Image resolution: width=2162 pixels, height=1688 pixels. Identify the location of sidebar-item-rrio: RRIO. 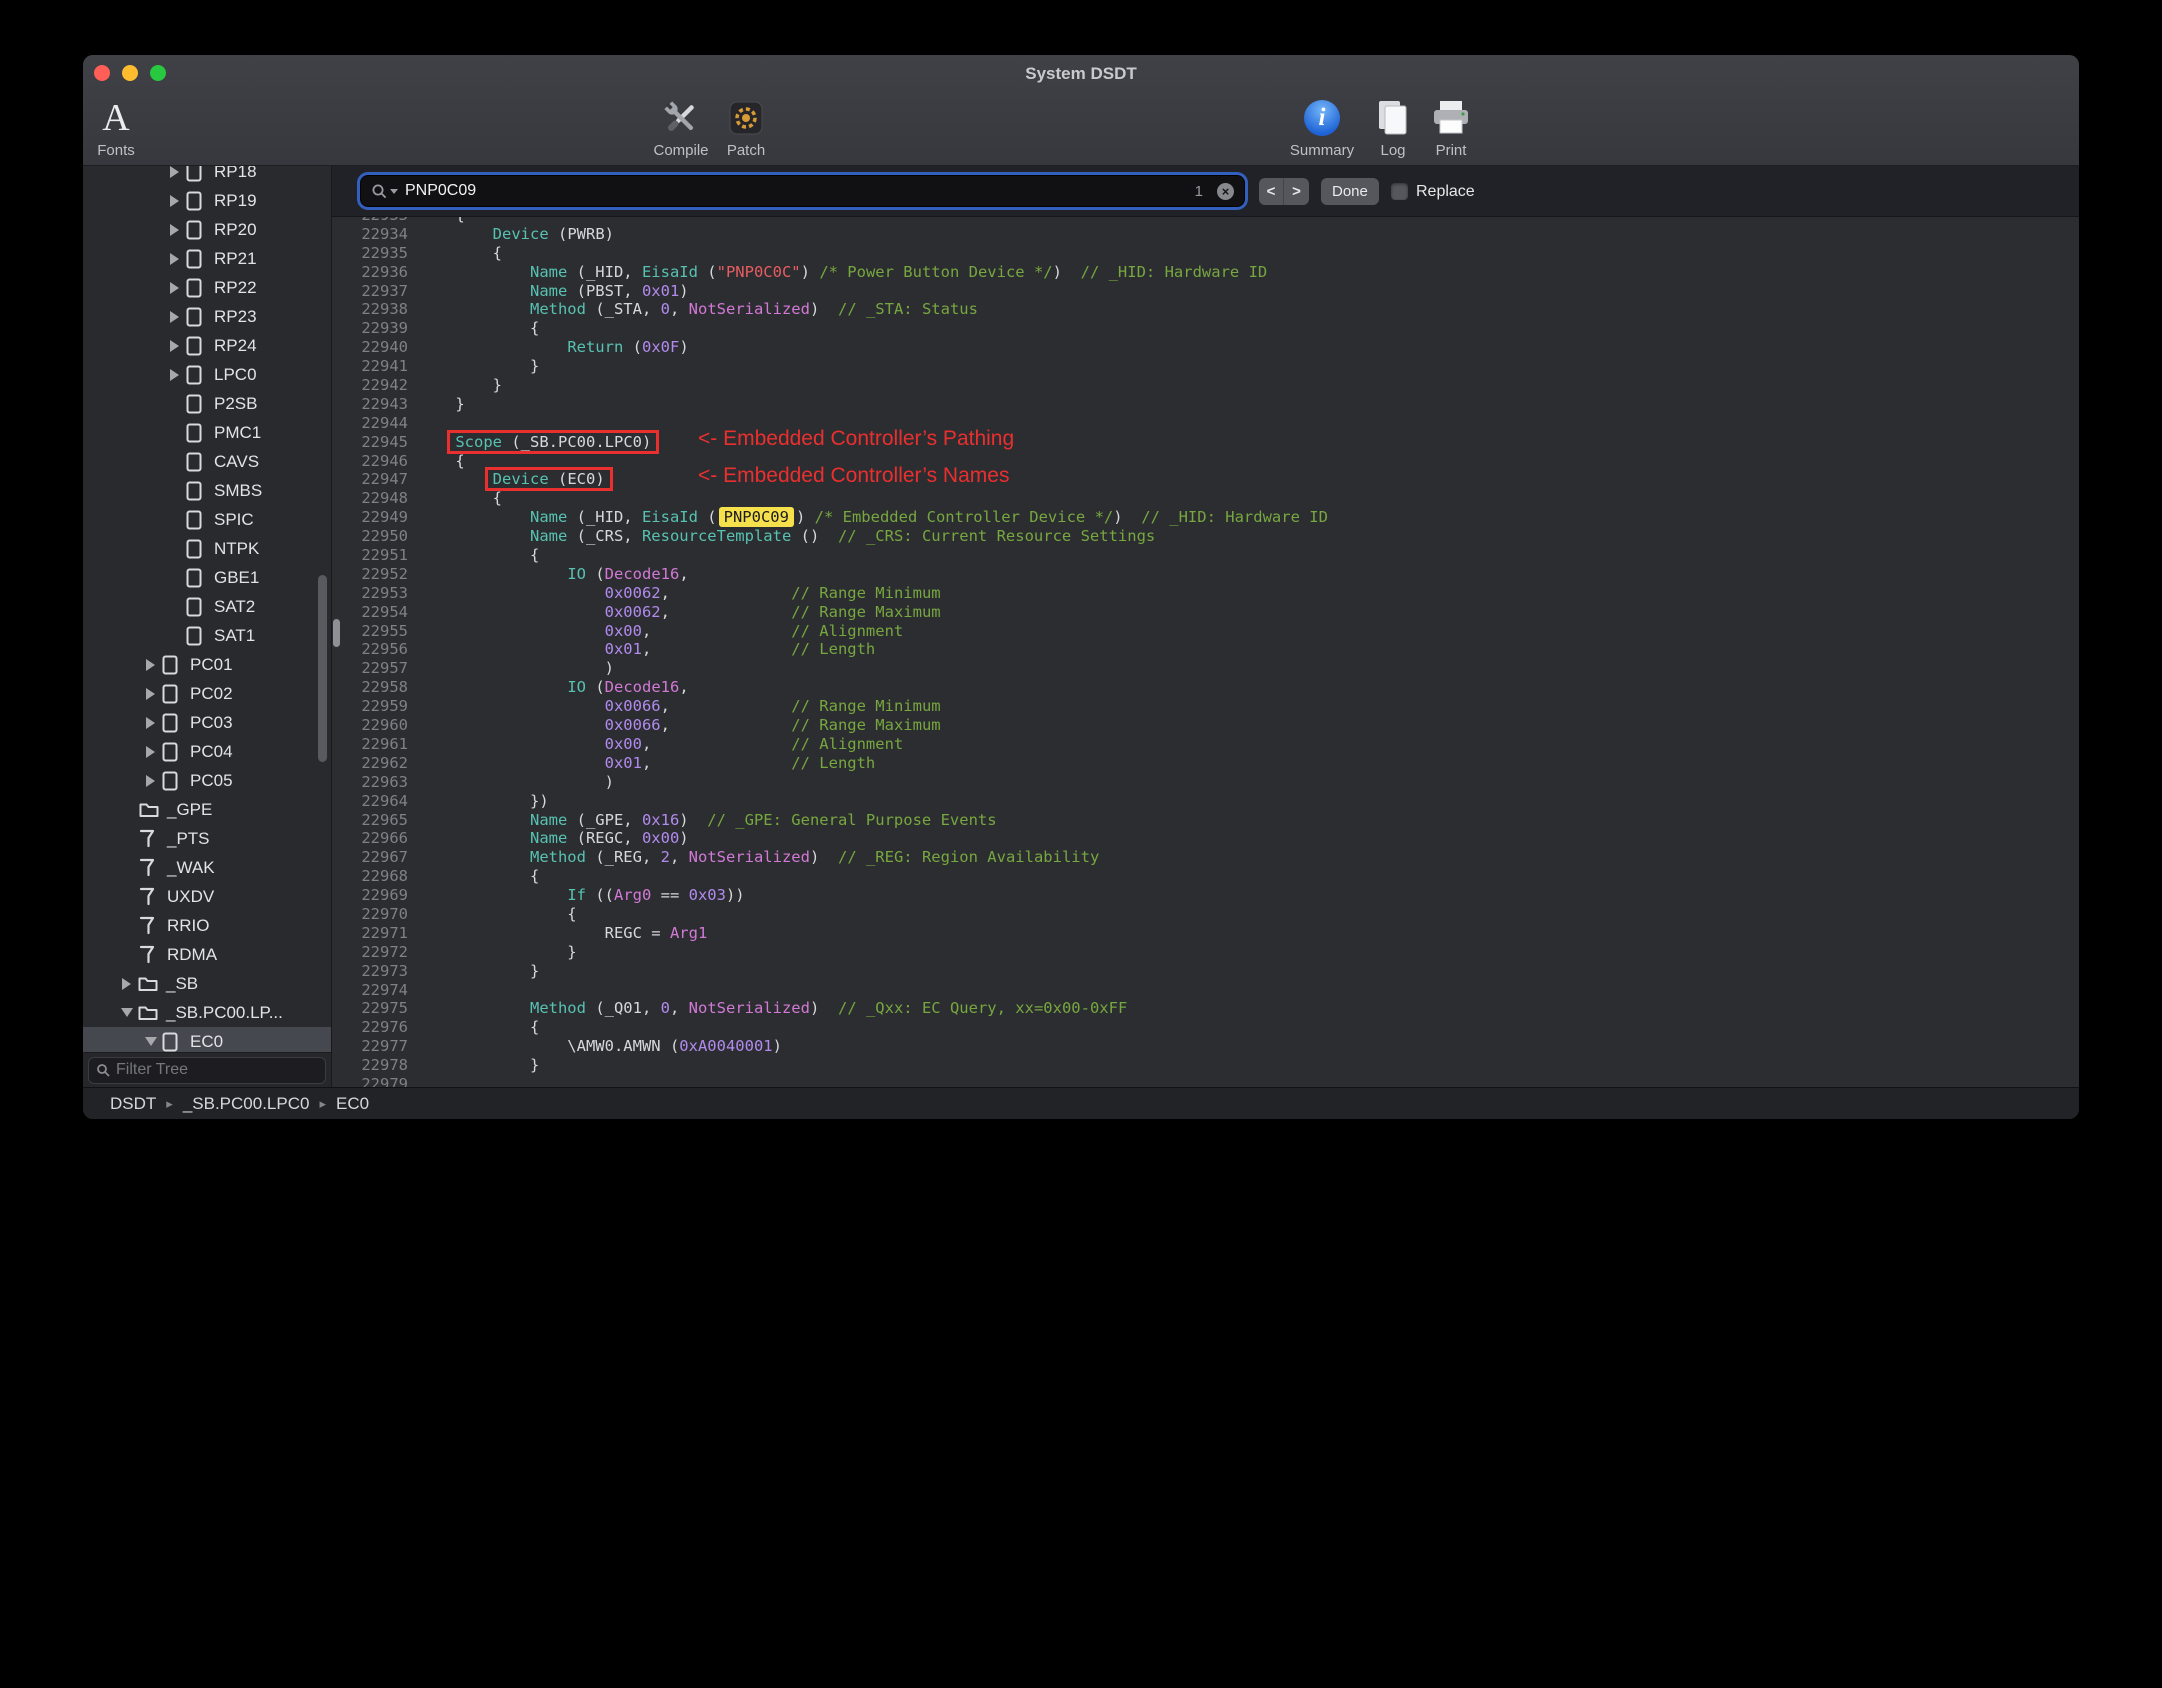
(207, 925).